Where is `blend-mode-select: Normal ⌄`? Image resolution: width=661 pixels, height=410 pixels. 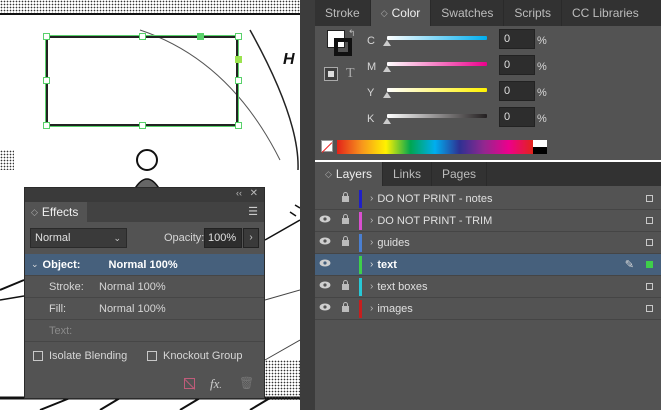 blend-mode-select: Normal ⌄ is located at coordinates (78, 238).